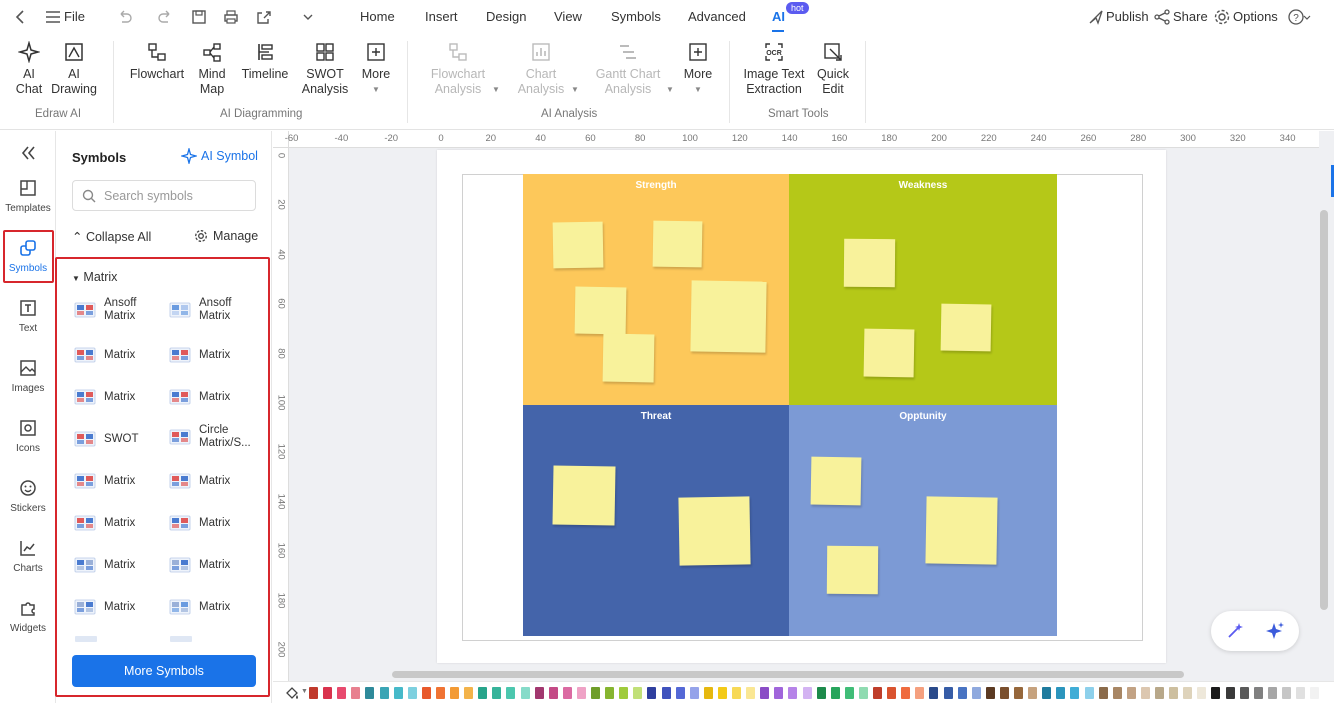 The image size is (1334, 703). Describe the element at coordinates (376, 69) in the screenshot. I see `more-diagramming-button: More ▼` at that location.